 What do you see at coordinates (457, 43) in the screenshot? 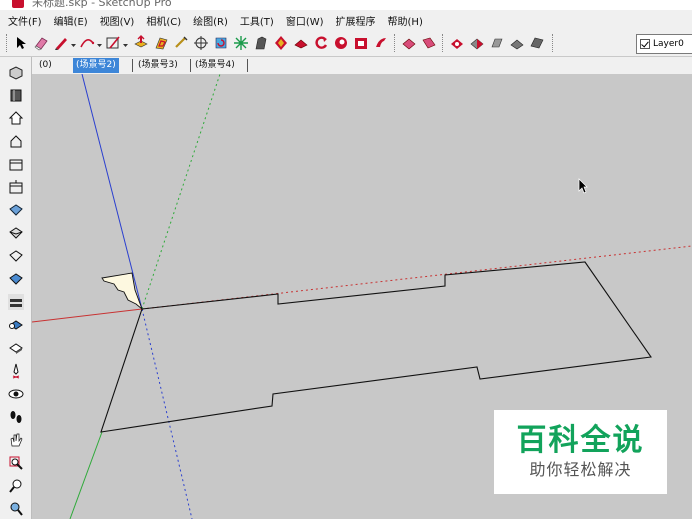
I see `solid-intersect-icon` at bounding box center [457, 43].